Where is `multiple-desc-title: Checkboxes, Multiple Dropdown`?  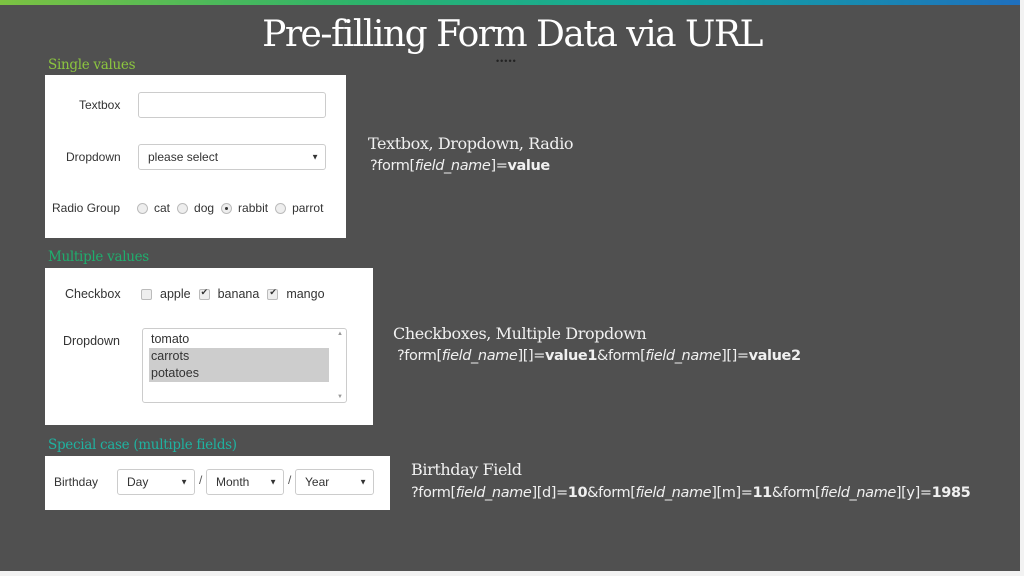
multiple-desc-title: Checkboxes, Multiple Dropdown is located at coordinates (520, 333).